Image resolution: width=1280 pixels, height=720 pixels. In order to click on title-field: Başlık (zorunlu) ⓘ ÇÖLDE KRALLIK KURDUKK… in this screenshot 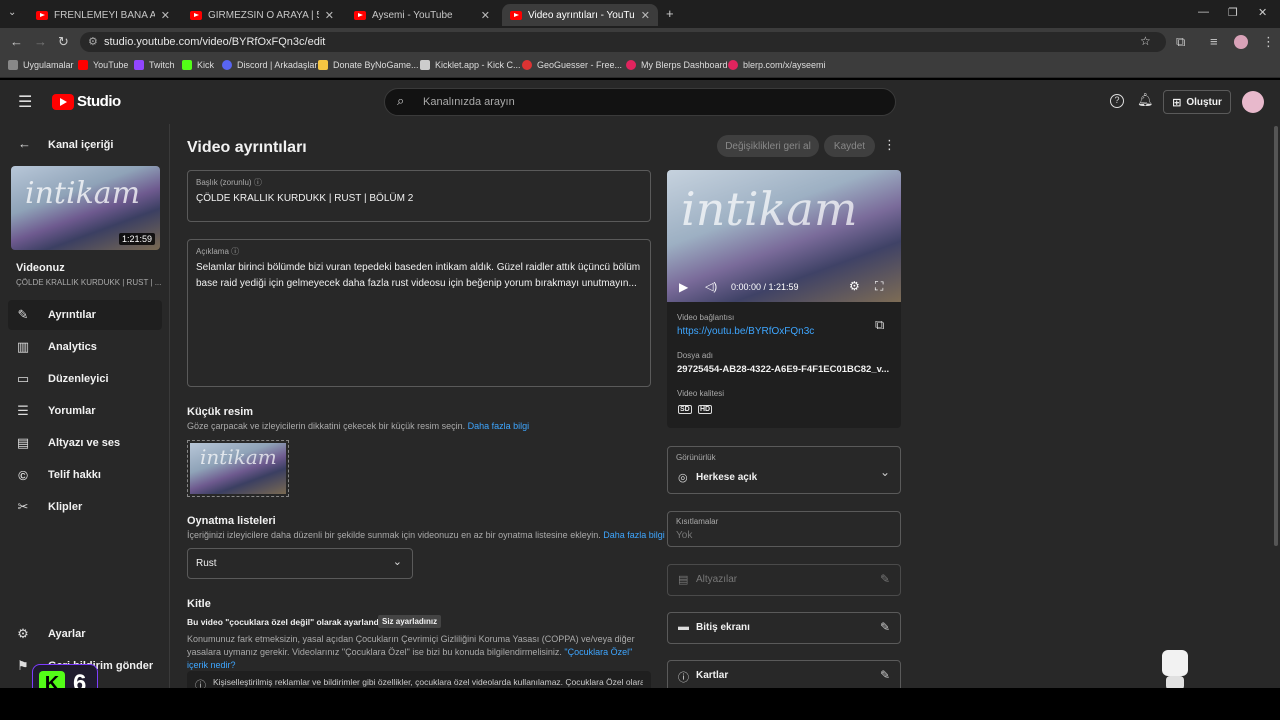, I will do `click(419, 196)`.